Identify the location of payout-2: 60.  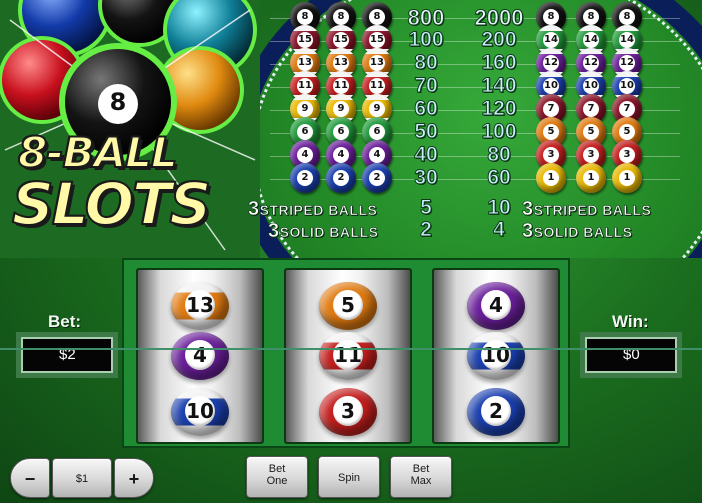
(499, 178).